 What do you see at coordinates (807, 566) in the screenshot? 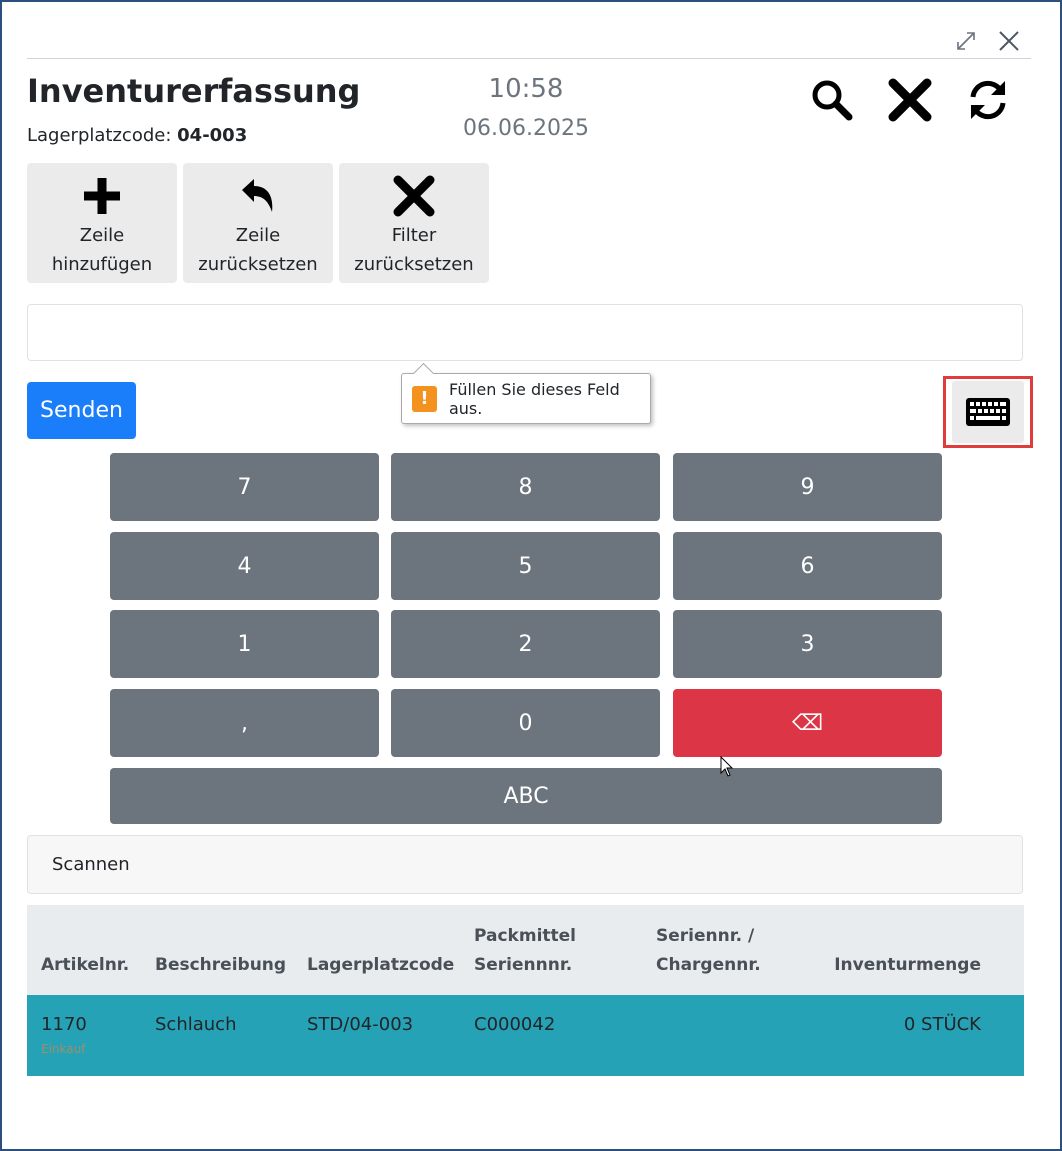
I see `key-6: 6` at bounding box center [807, 566].